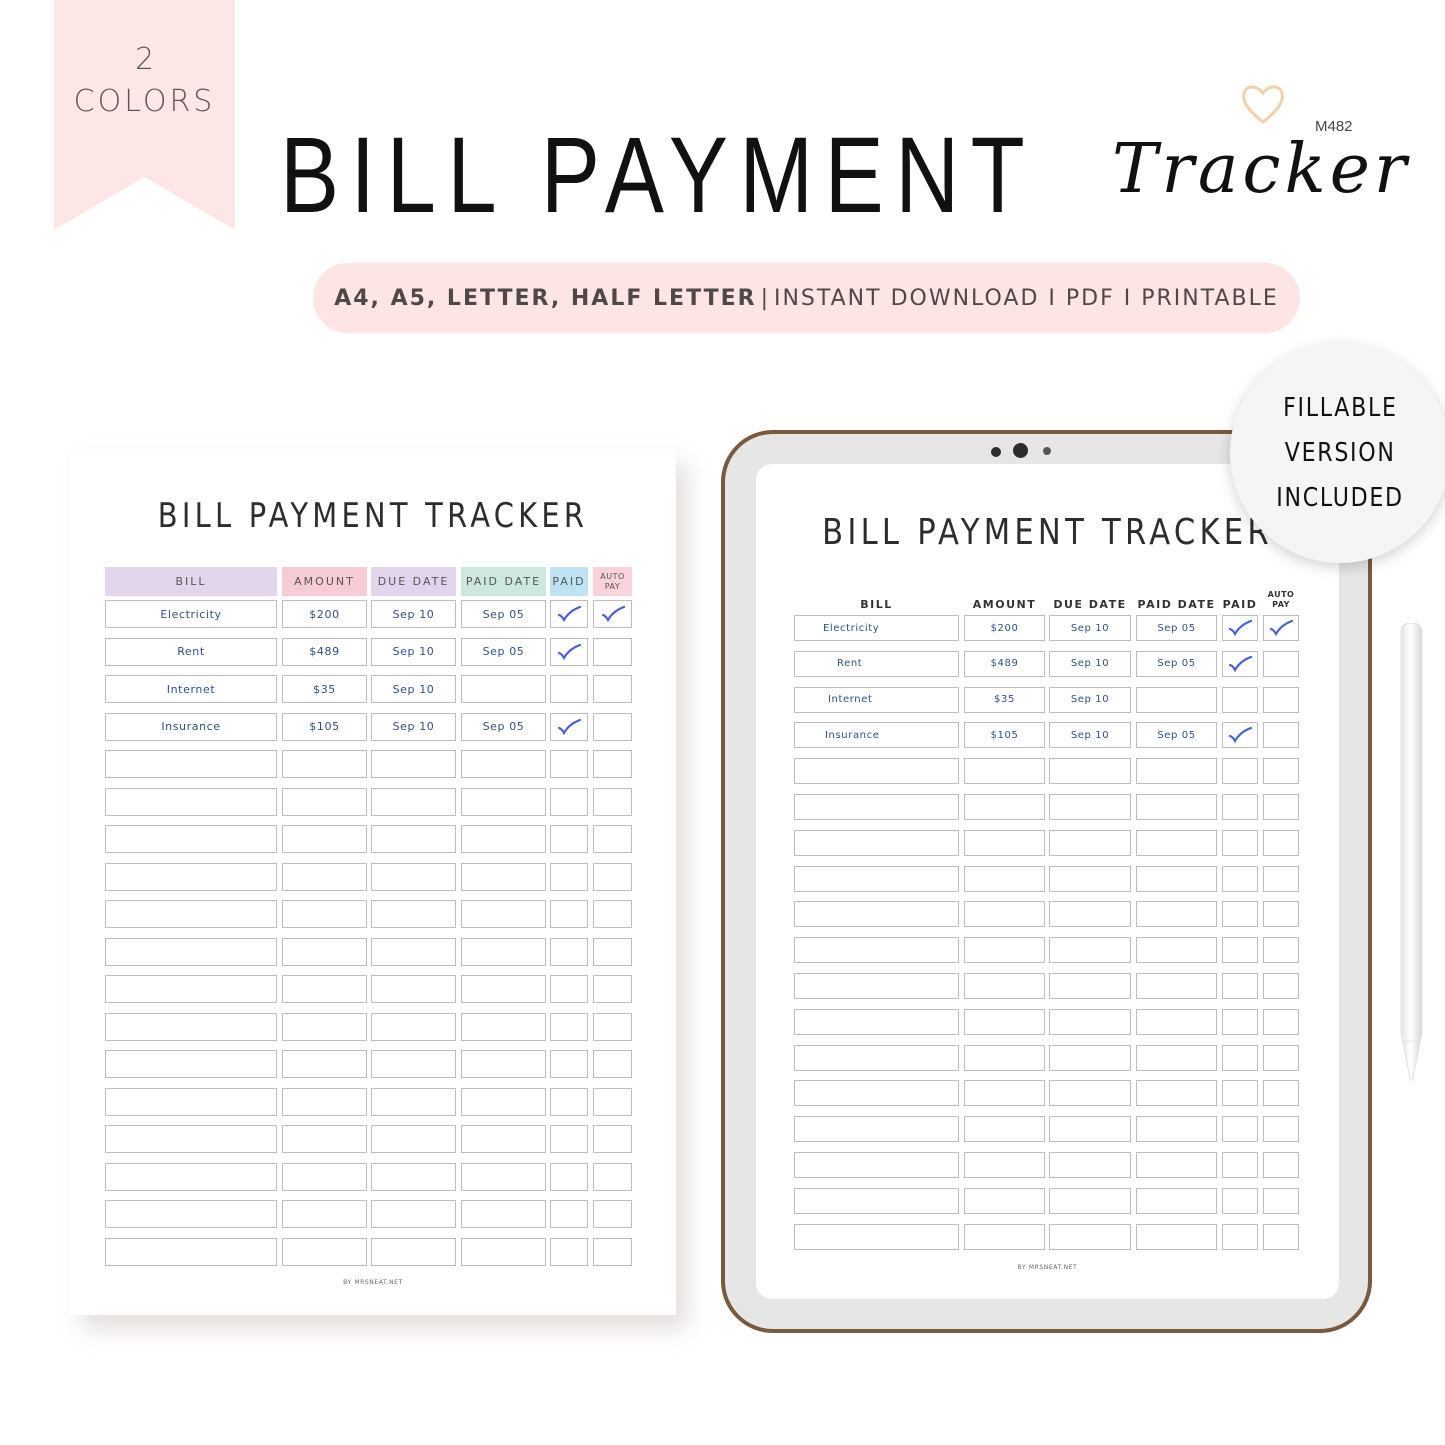  What do you see at coordinates (876, 628) in the screenshot?
I see `tablet-cell-bill: Electricity` at bounding box center [876, 628].